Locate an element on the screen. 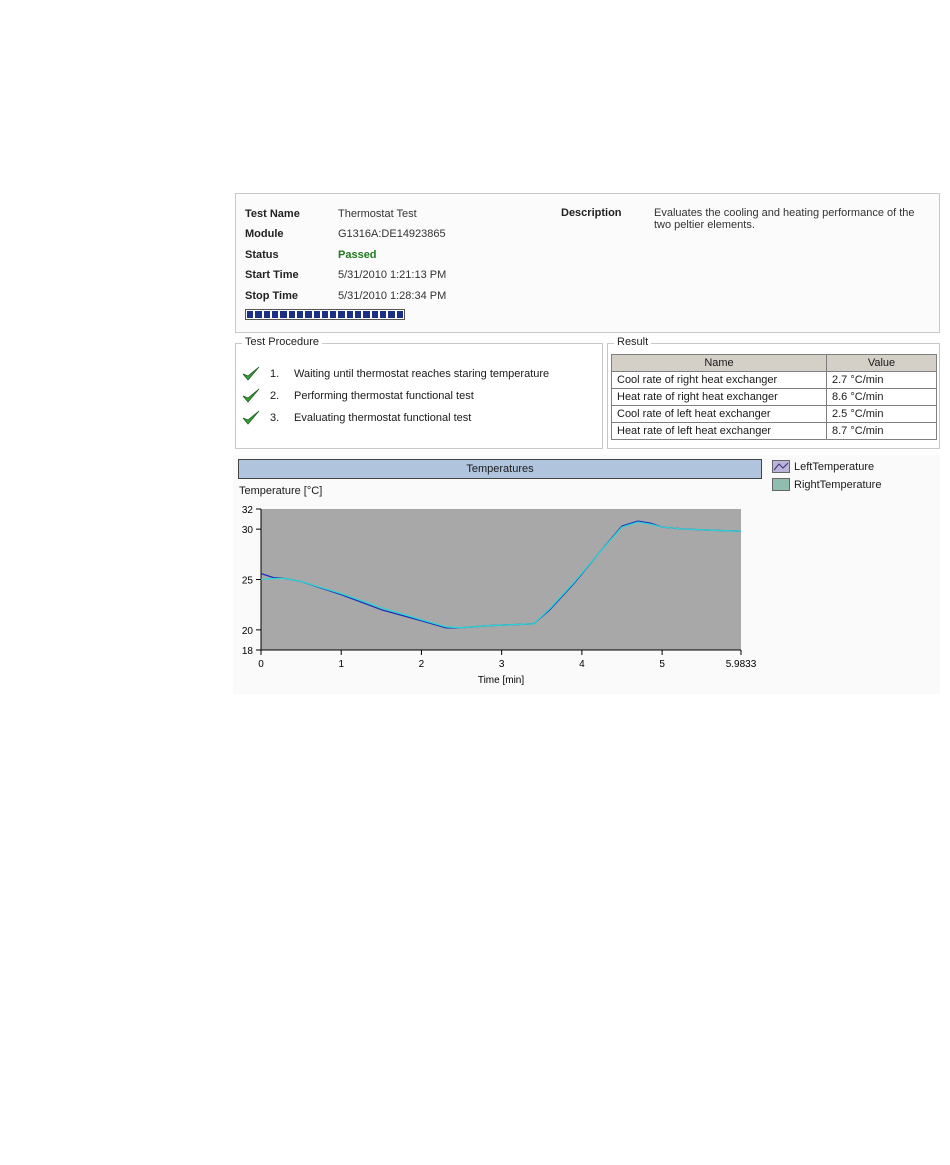  legend-item-right: RightTemperature is located at coordinates (826, 484).